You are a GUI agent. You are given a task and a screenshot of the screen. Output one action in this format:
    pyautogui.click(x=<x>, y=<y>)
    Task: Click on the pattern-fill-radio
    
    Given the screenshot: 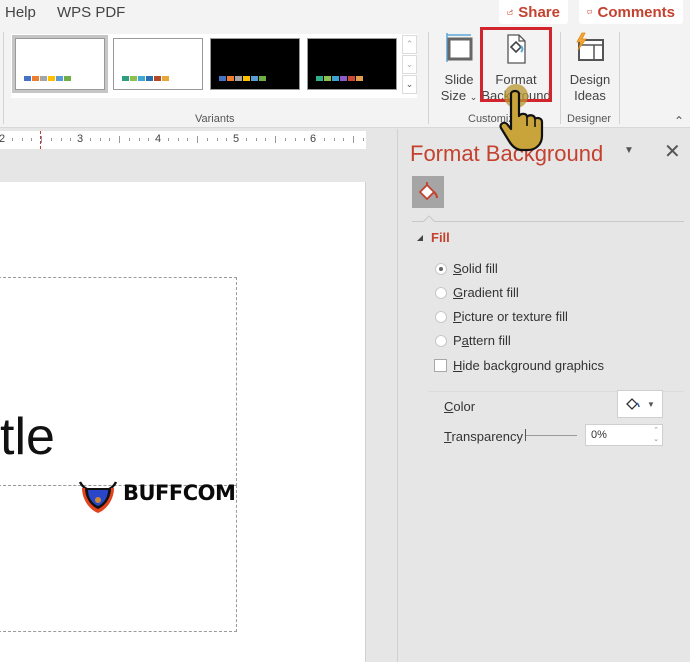 What is the action you would take?
    pyautogui.click(x=441, y=340)
    